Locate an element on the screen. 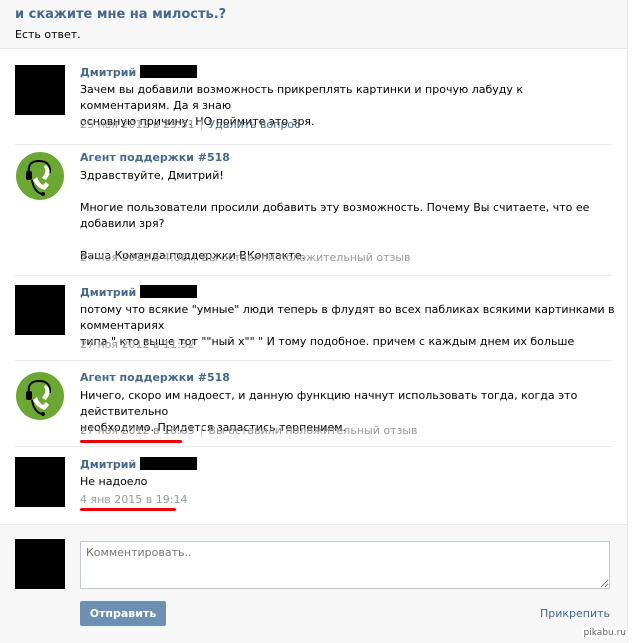 The height and width of the screenshot is (643, 632). message-item: Дмитрий Не надоело 4 янв 2015 в 19:14 is located at coordinates (313, 490).